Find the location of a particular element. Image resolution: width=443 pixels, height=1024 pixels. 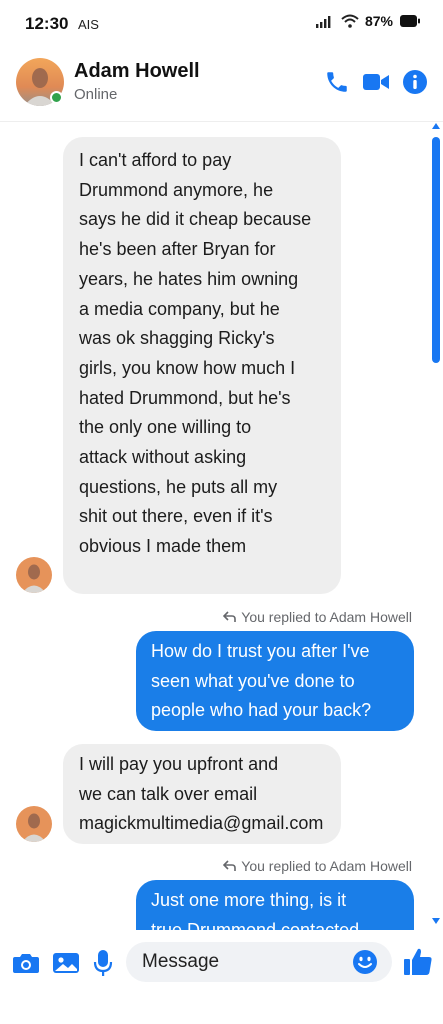

message-line: he's been after Bryan for is located at coordinates (177, 249).